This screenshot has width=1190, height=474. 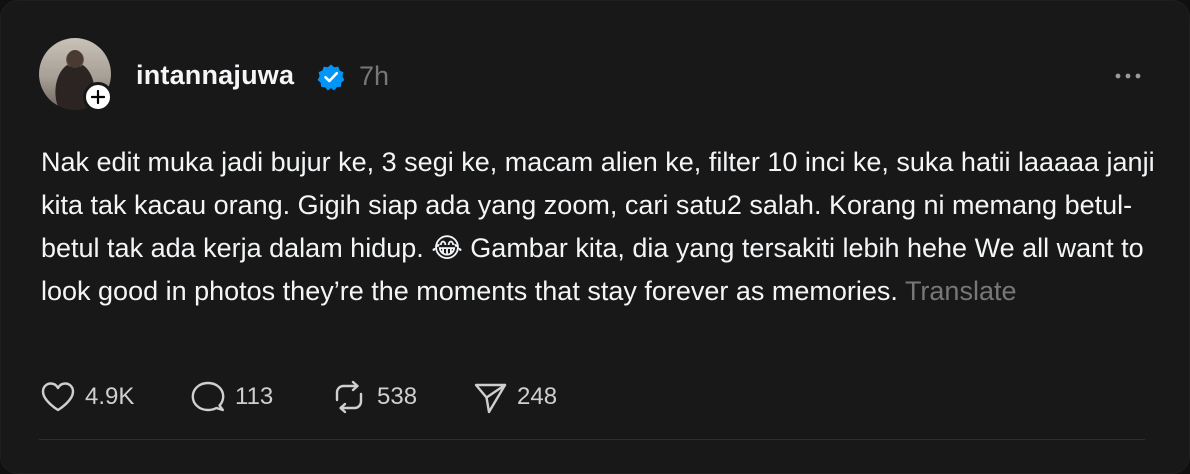 What do you see at coordinates (1128, 76) in the screenshot?
I see `more-dots-icon` at bounding box center [1128, 76].